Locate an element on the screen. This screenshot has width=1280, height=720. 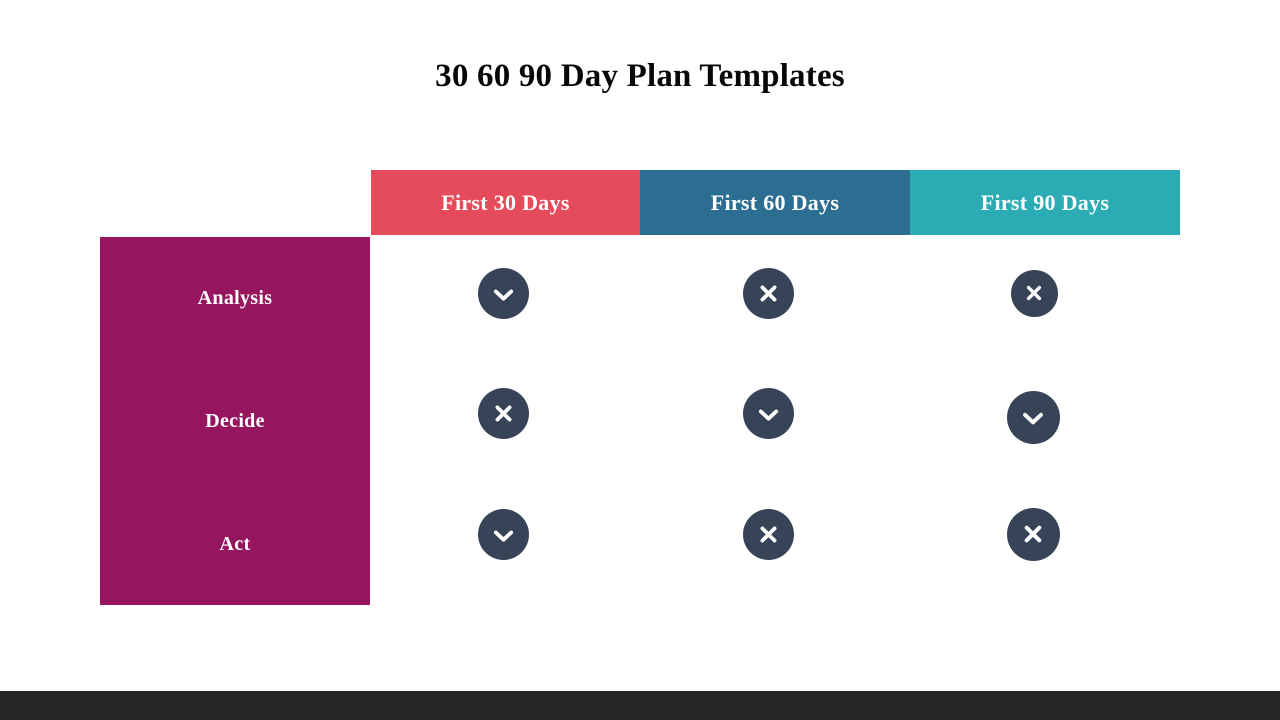
column-header-2: First 60 Days is located at coordinates (775, 202).